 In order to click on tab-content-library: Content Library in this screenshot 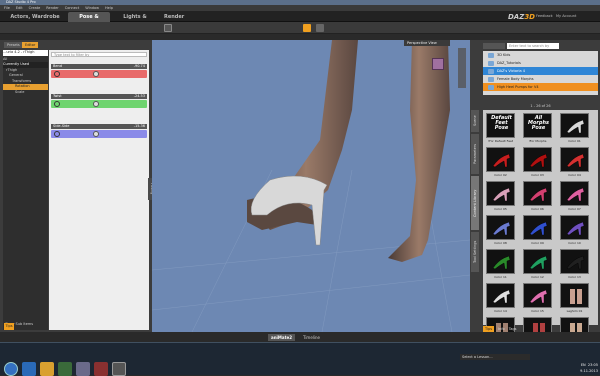, I will do `click(475, 203)`.